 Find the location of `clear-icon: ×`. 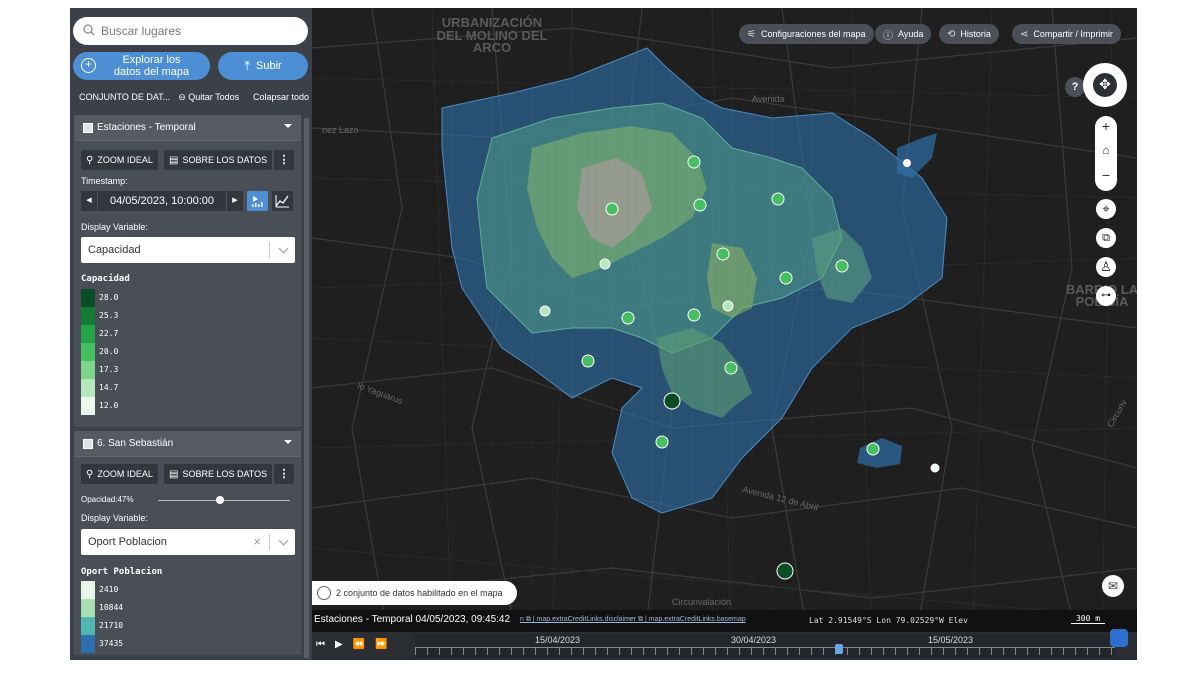

clear-icon: × is located at coordinates (257, 541).